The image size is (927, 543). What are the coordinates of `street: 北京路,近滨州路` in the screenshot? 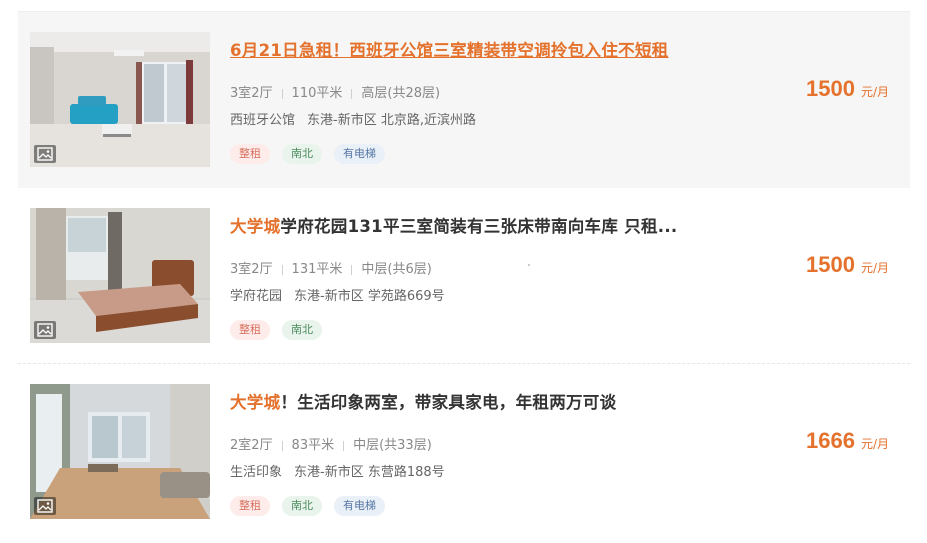 It's located at (428, 120).